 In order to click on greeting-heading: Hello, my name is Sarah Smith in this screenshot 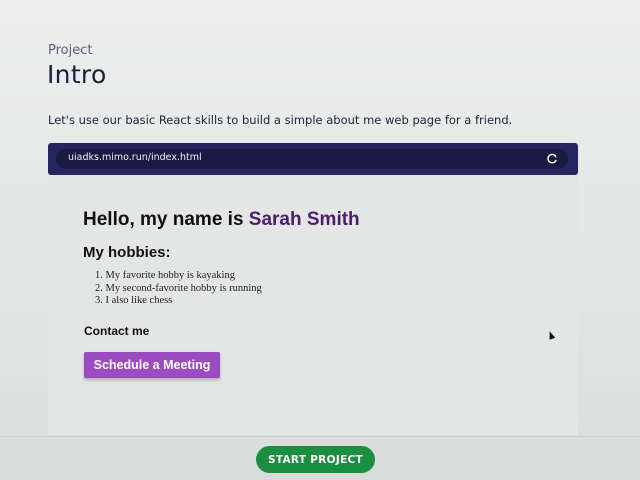, I will do `click(221, 220)`.